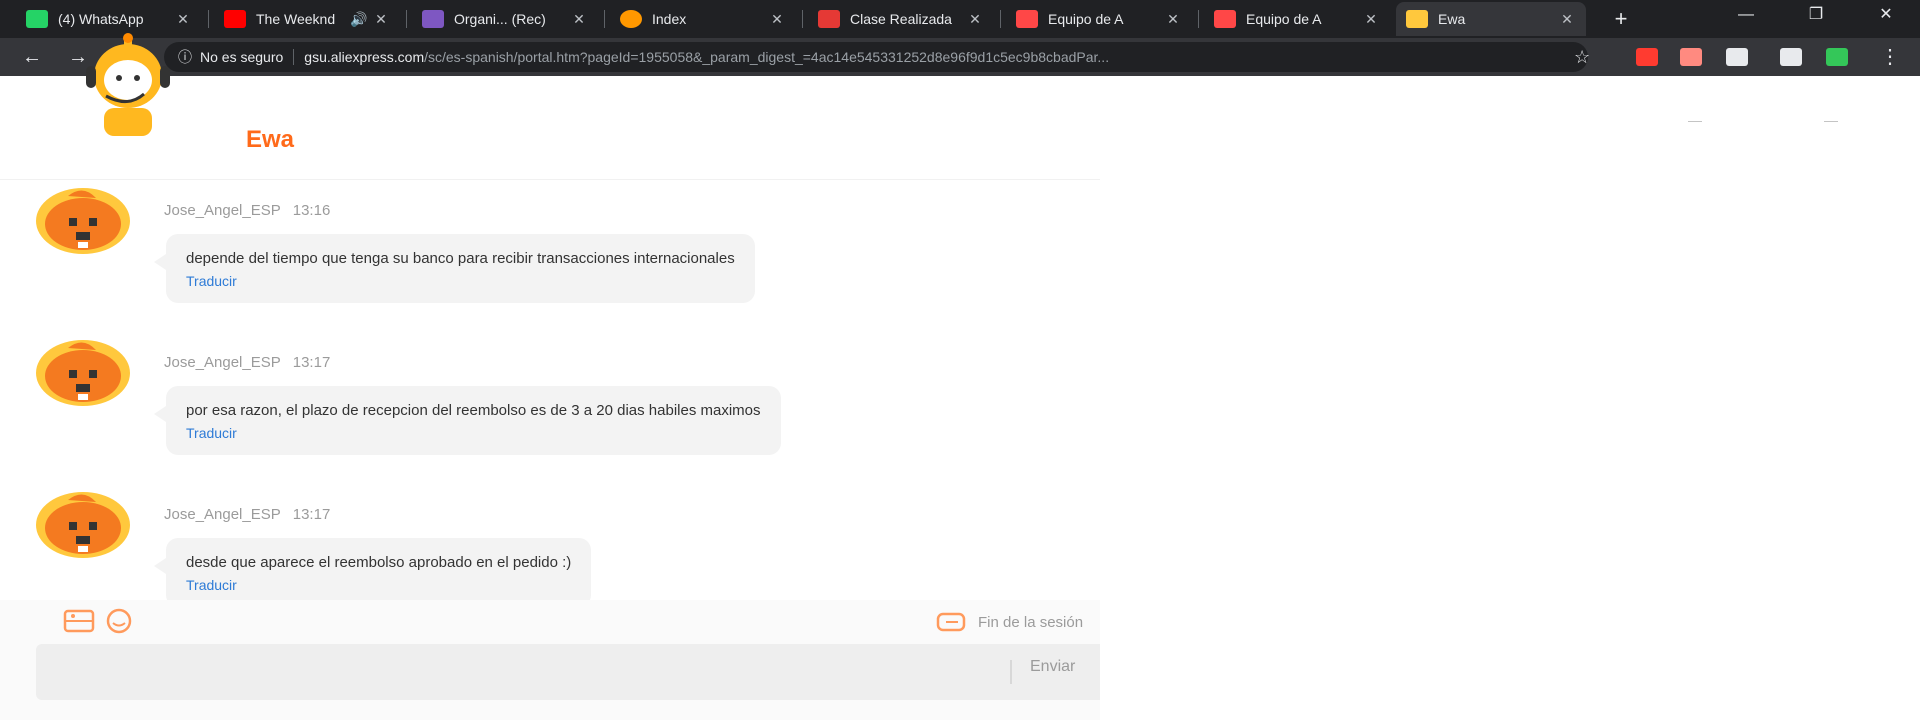 The height and width of the screenshot is (720, 1920). What do you see at coordinates (101, 19) in the screenshot?
I see `tab-title: (4) WhatsApp` at bounding box center [101, 19].